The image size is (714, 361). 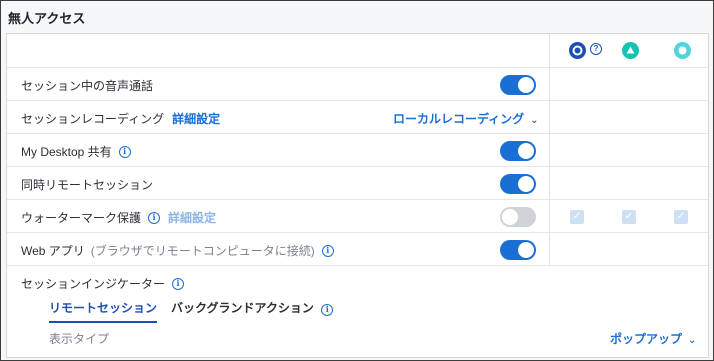 I want to click on row-my-desktop-share: My Desktop 共有 i, so click(x=357, y=149).